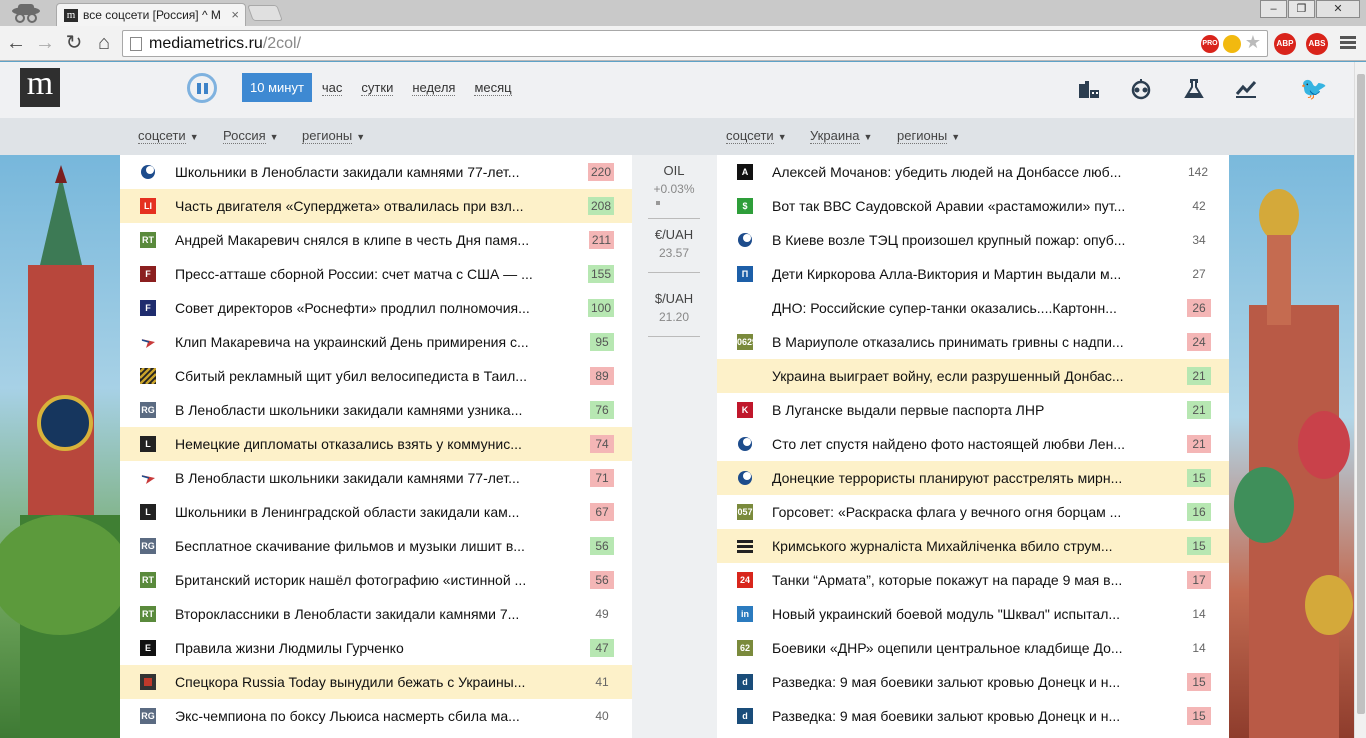 This screenshot has height=738, width=1366. I want to click on left-filter-network: соцсети ▼, so click(168, 136).